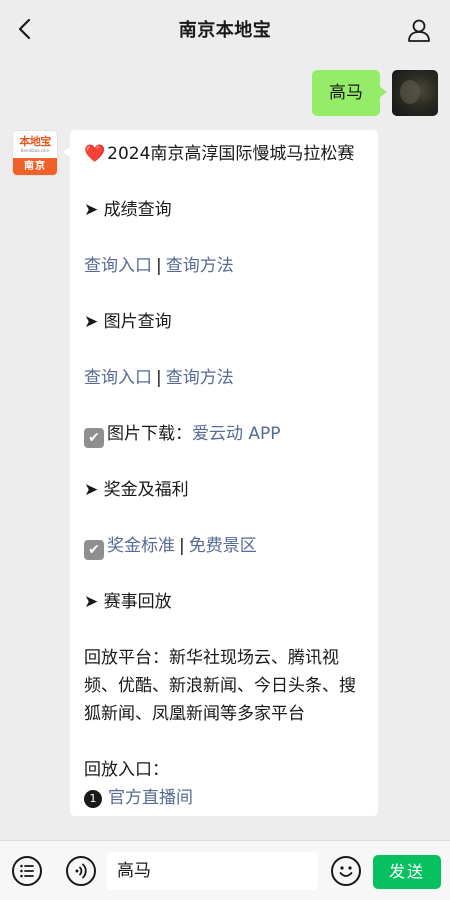 The height and width of the screenshot is (900, 450). Describe the element at coordinates (346, 871) in the screenshot. I see `emoji-icon` at that location.